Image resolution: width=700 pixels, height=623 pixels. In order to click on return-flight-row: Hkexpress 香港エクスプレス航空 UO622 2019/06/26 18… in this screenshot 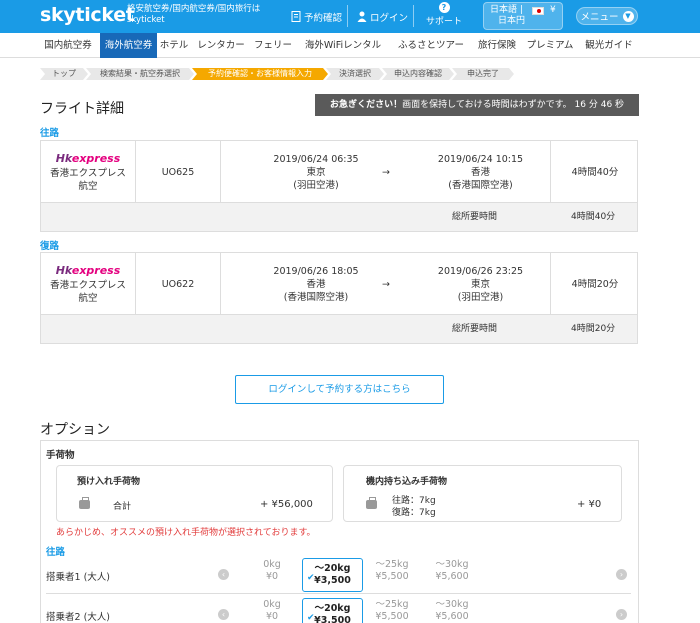, I will do `click(339, 284)`.